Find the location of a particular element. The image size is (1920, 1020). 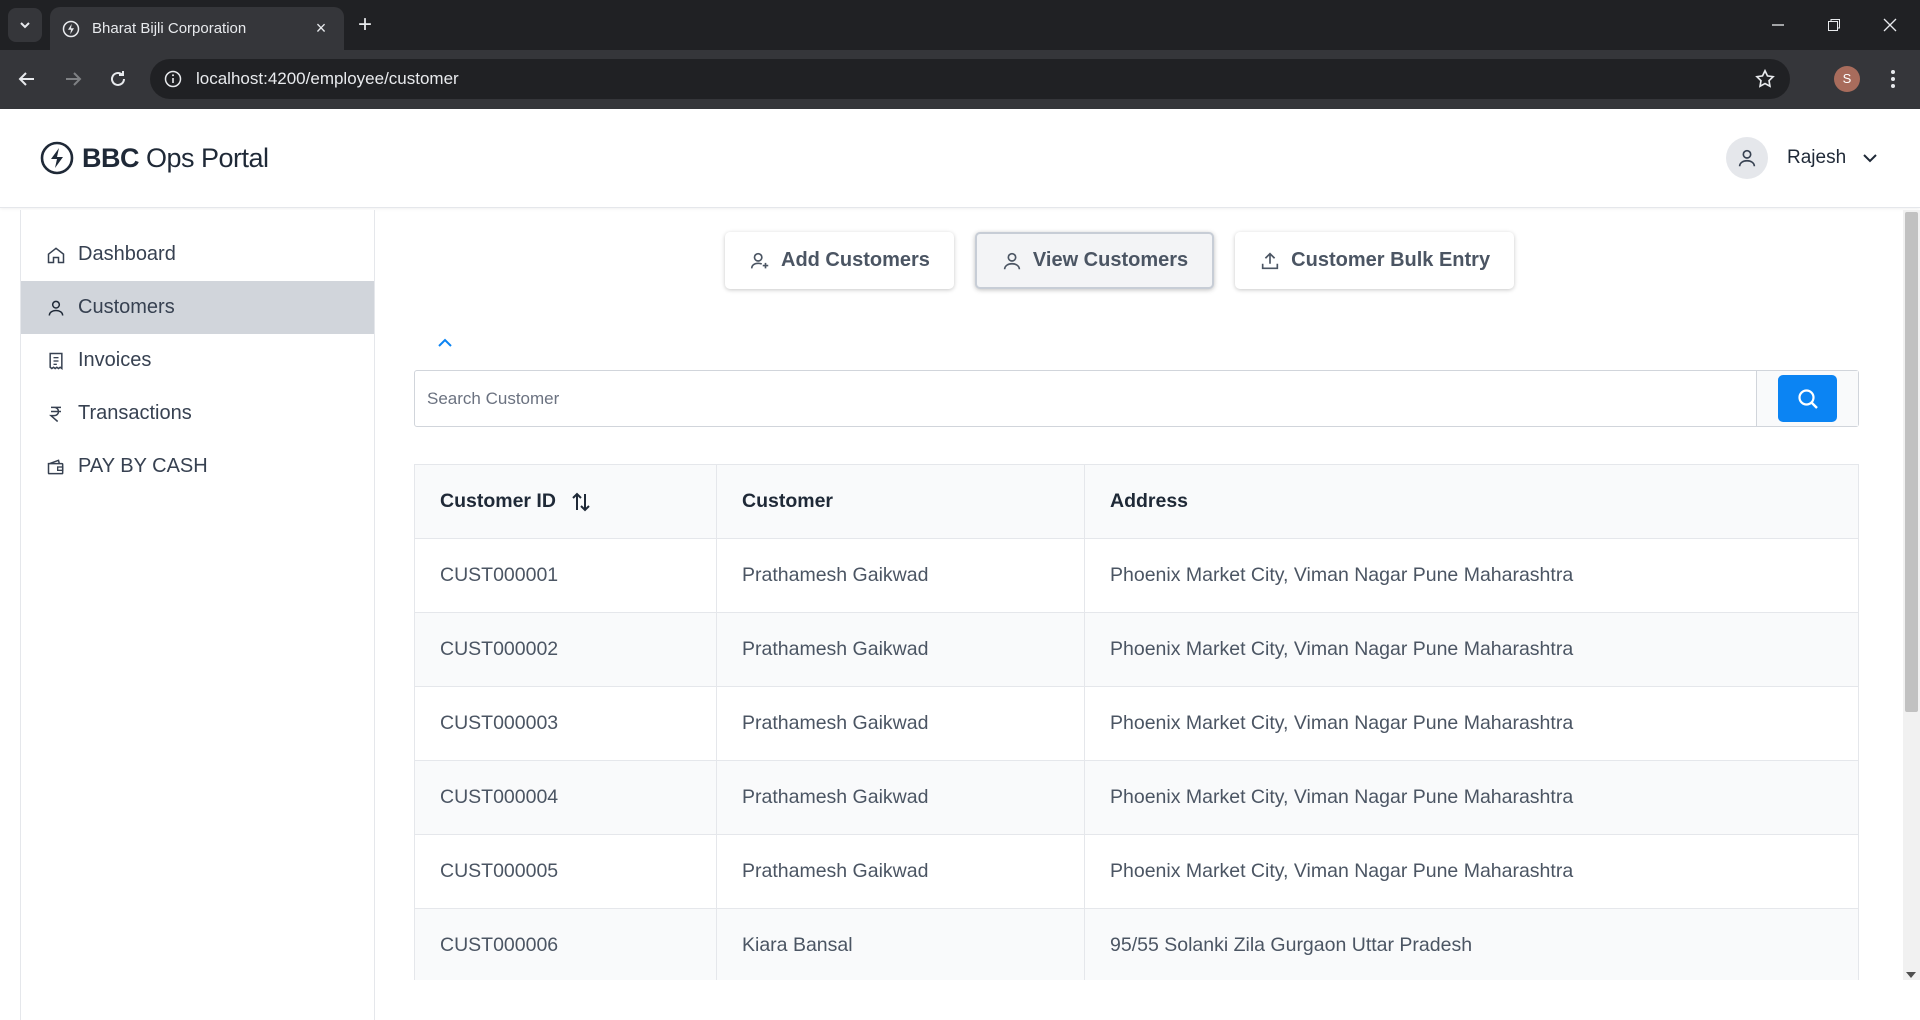

column-header-customer-id: Customer ID is located at coordinates (565, 501).